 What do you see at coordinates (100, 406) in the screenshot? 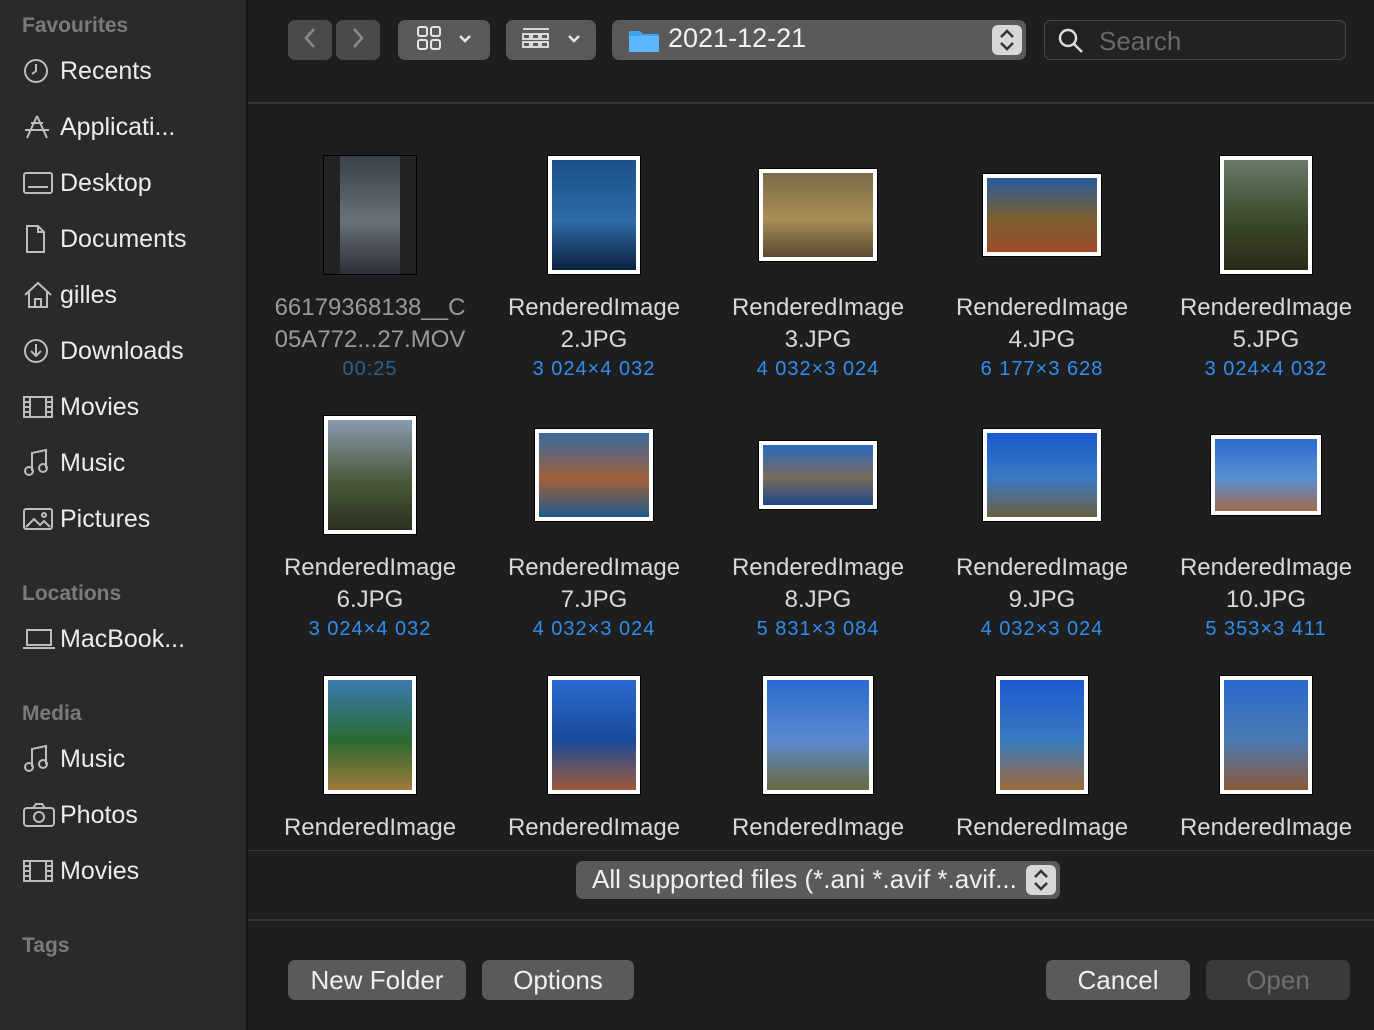
I see `sidebar-item-label: Movies` at bounding box center [100, 406].